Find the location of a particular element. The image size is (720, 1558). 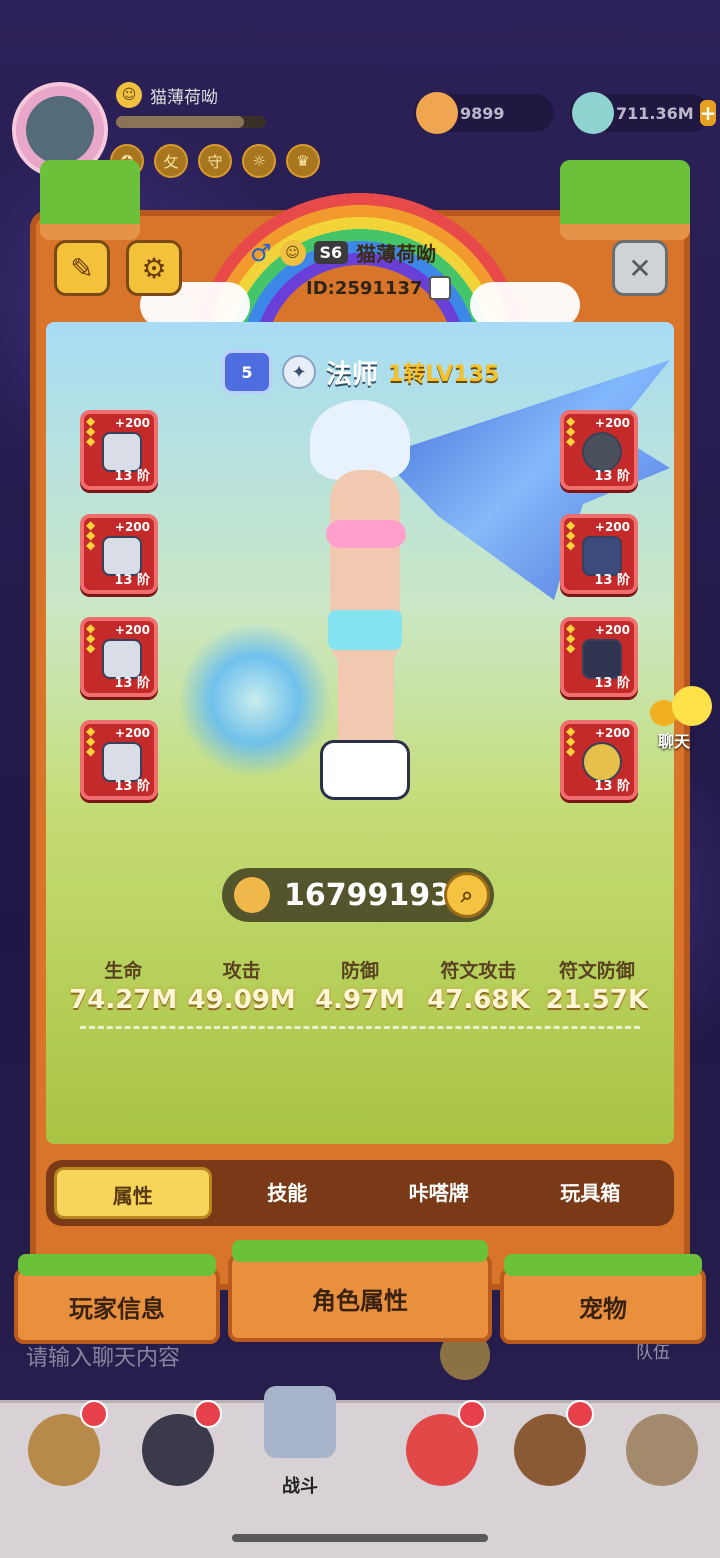

tab-character-attributes: 角色属性 is located at coordinates (360, 1291).